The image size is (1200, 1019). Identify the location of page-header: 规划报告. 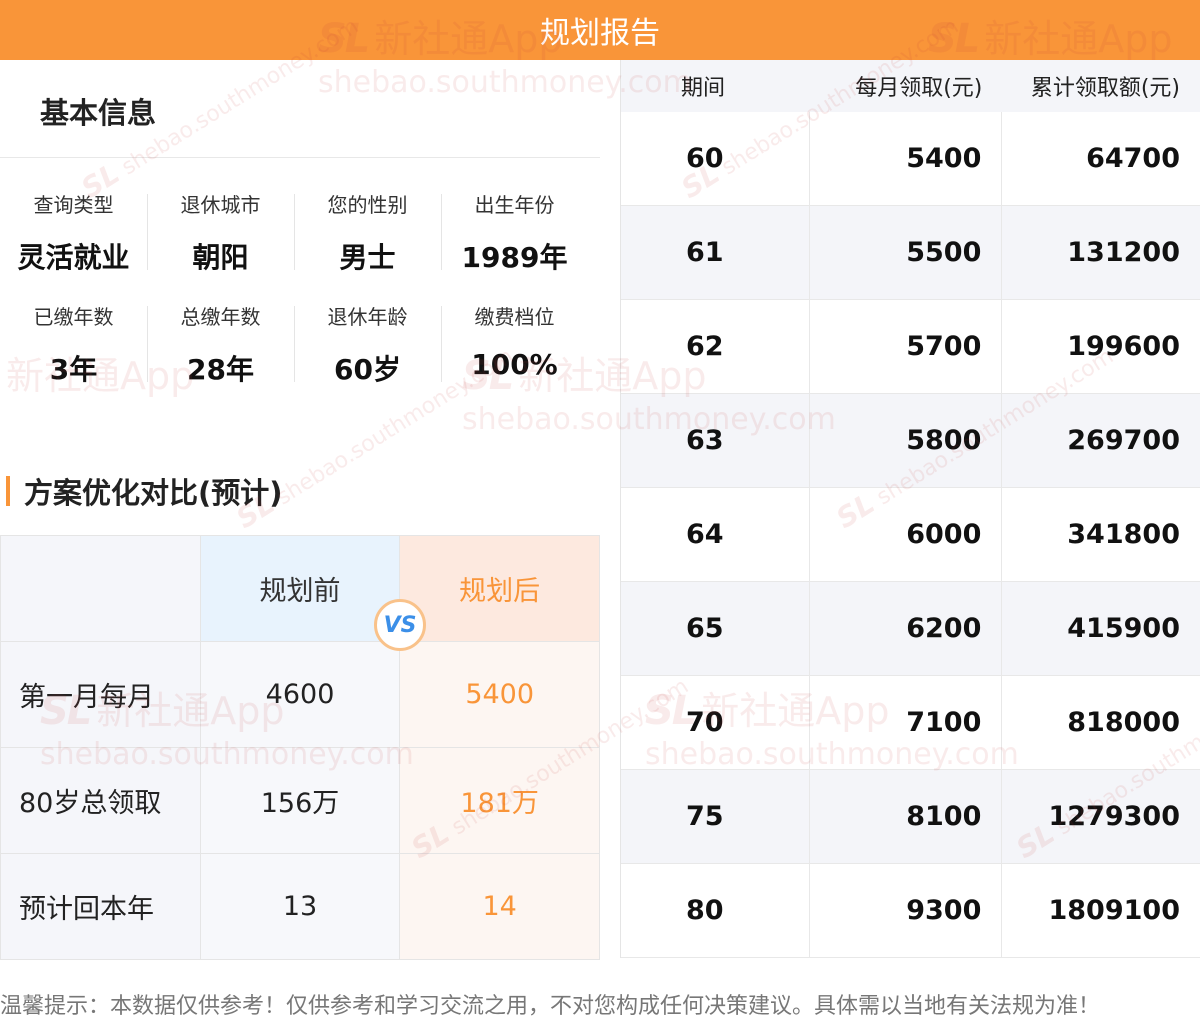
(600, 30).